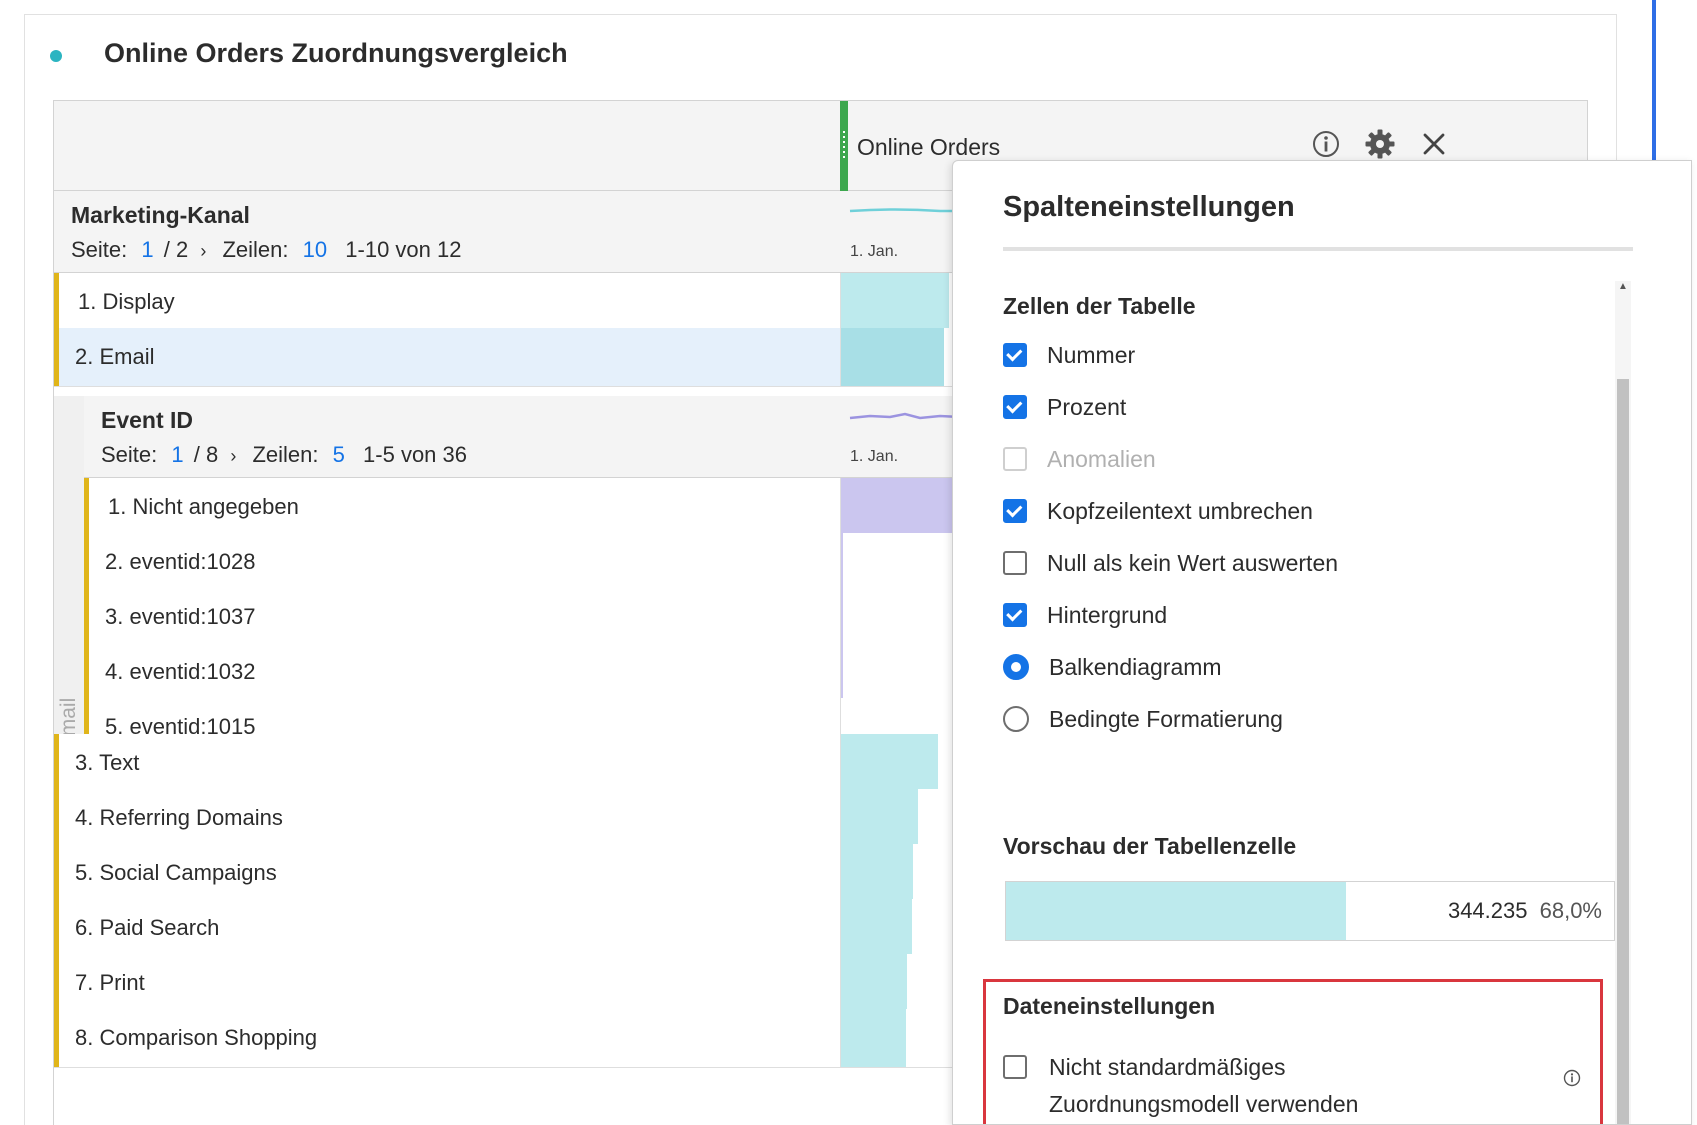 The height and width of the screenshot is (1125, 1697). What do you see at coordinates (447, 983) in the screenshot?
I see `table-row: 7. Print` at bounding box center [447, 983].